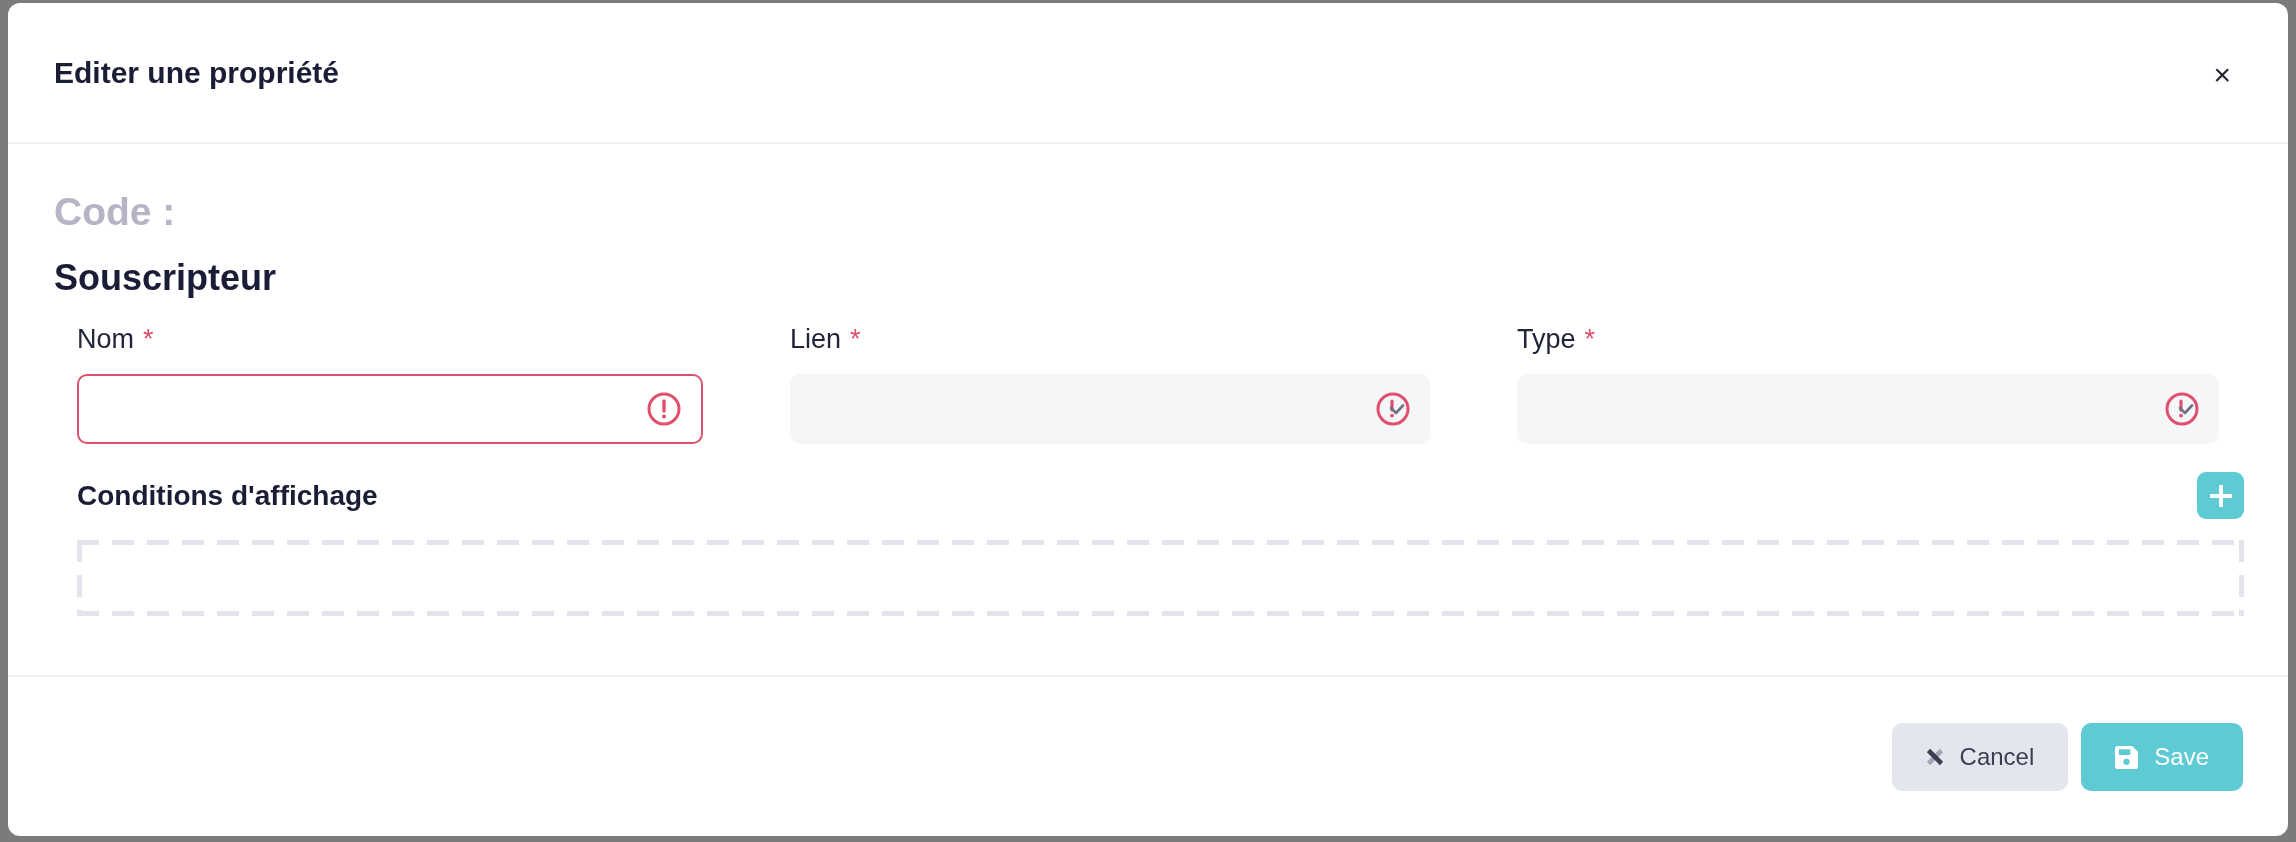 This screenshot has width=2296, height=842. Describe the element at coordinates (816, 339) in the screenshot. I see `field-label: Lien` at that location.